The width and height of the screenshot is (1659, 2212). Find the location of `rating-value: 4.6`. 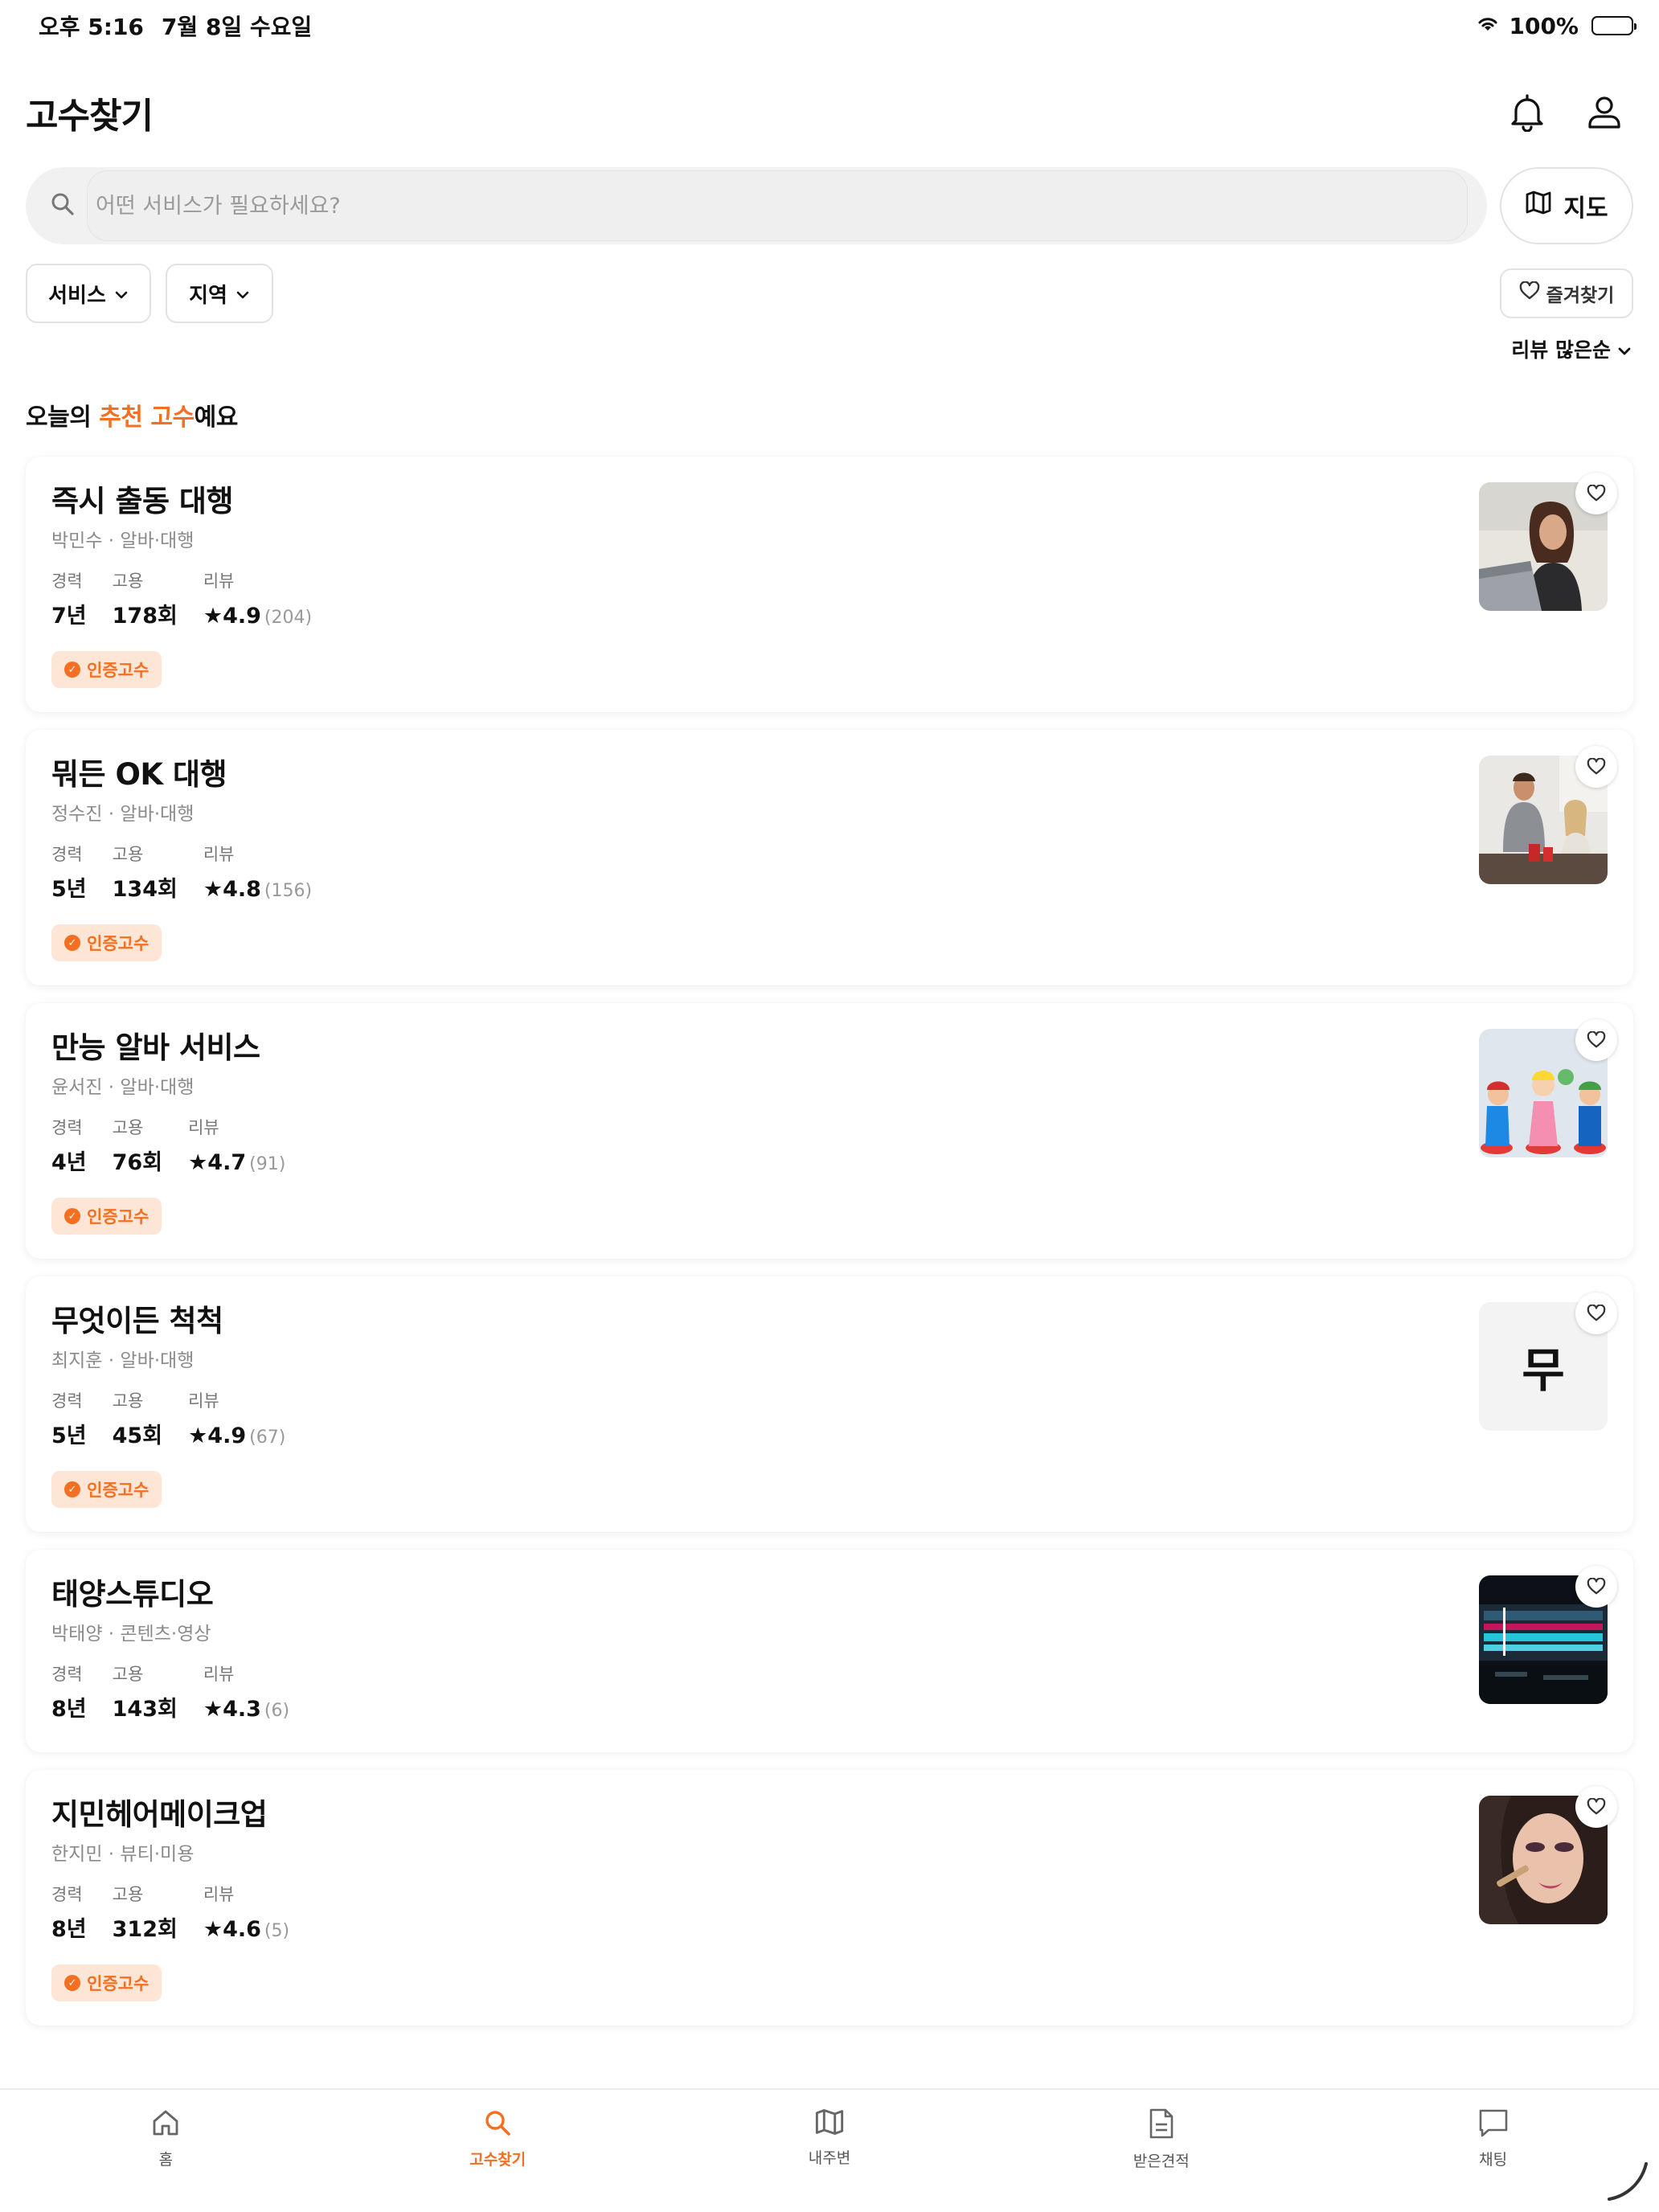

rating-value: 4.6 is located at coordinates (242, 1929).